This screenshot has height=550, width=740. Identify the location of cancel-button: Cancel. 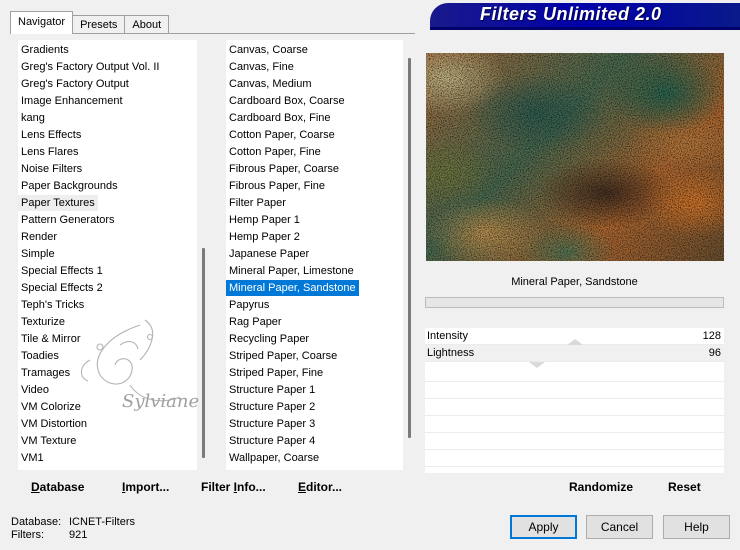
(619, 527).